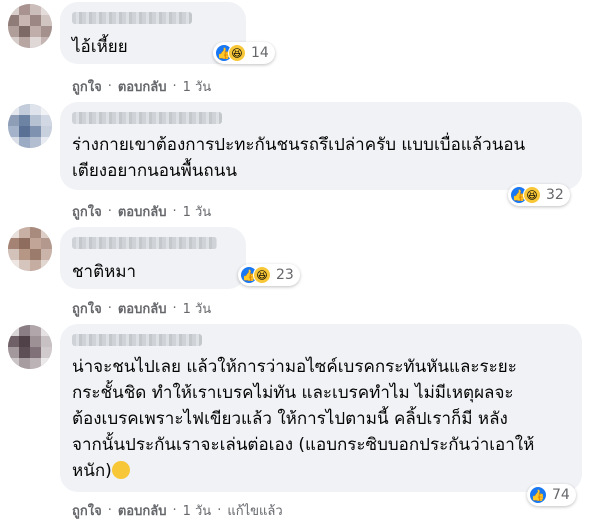  I want to click on reaction-count: 23, so click(285, 275).